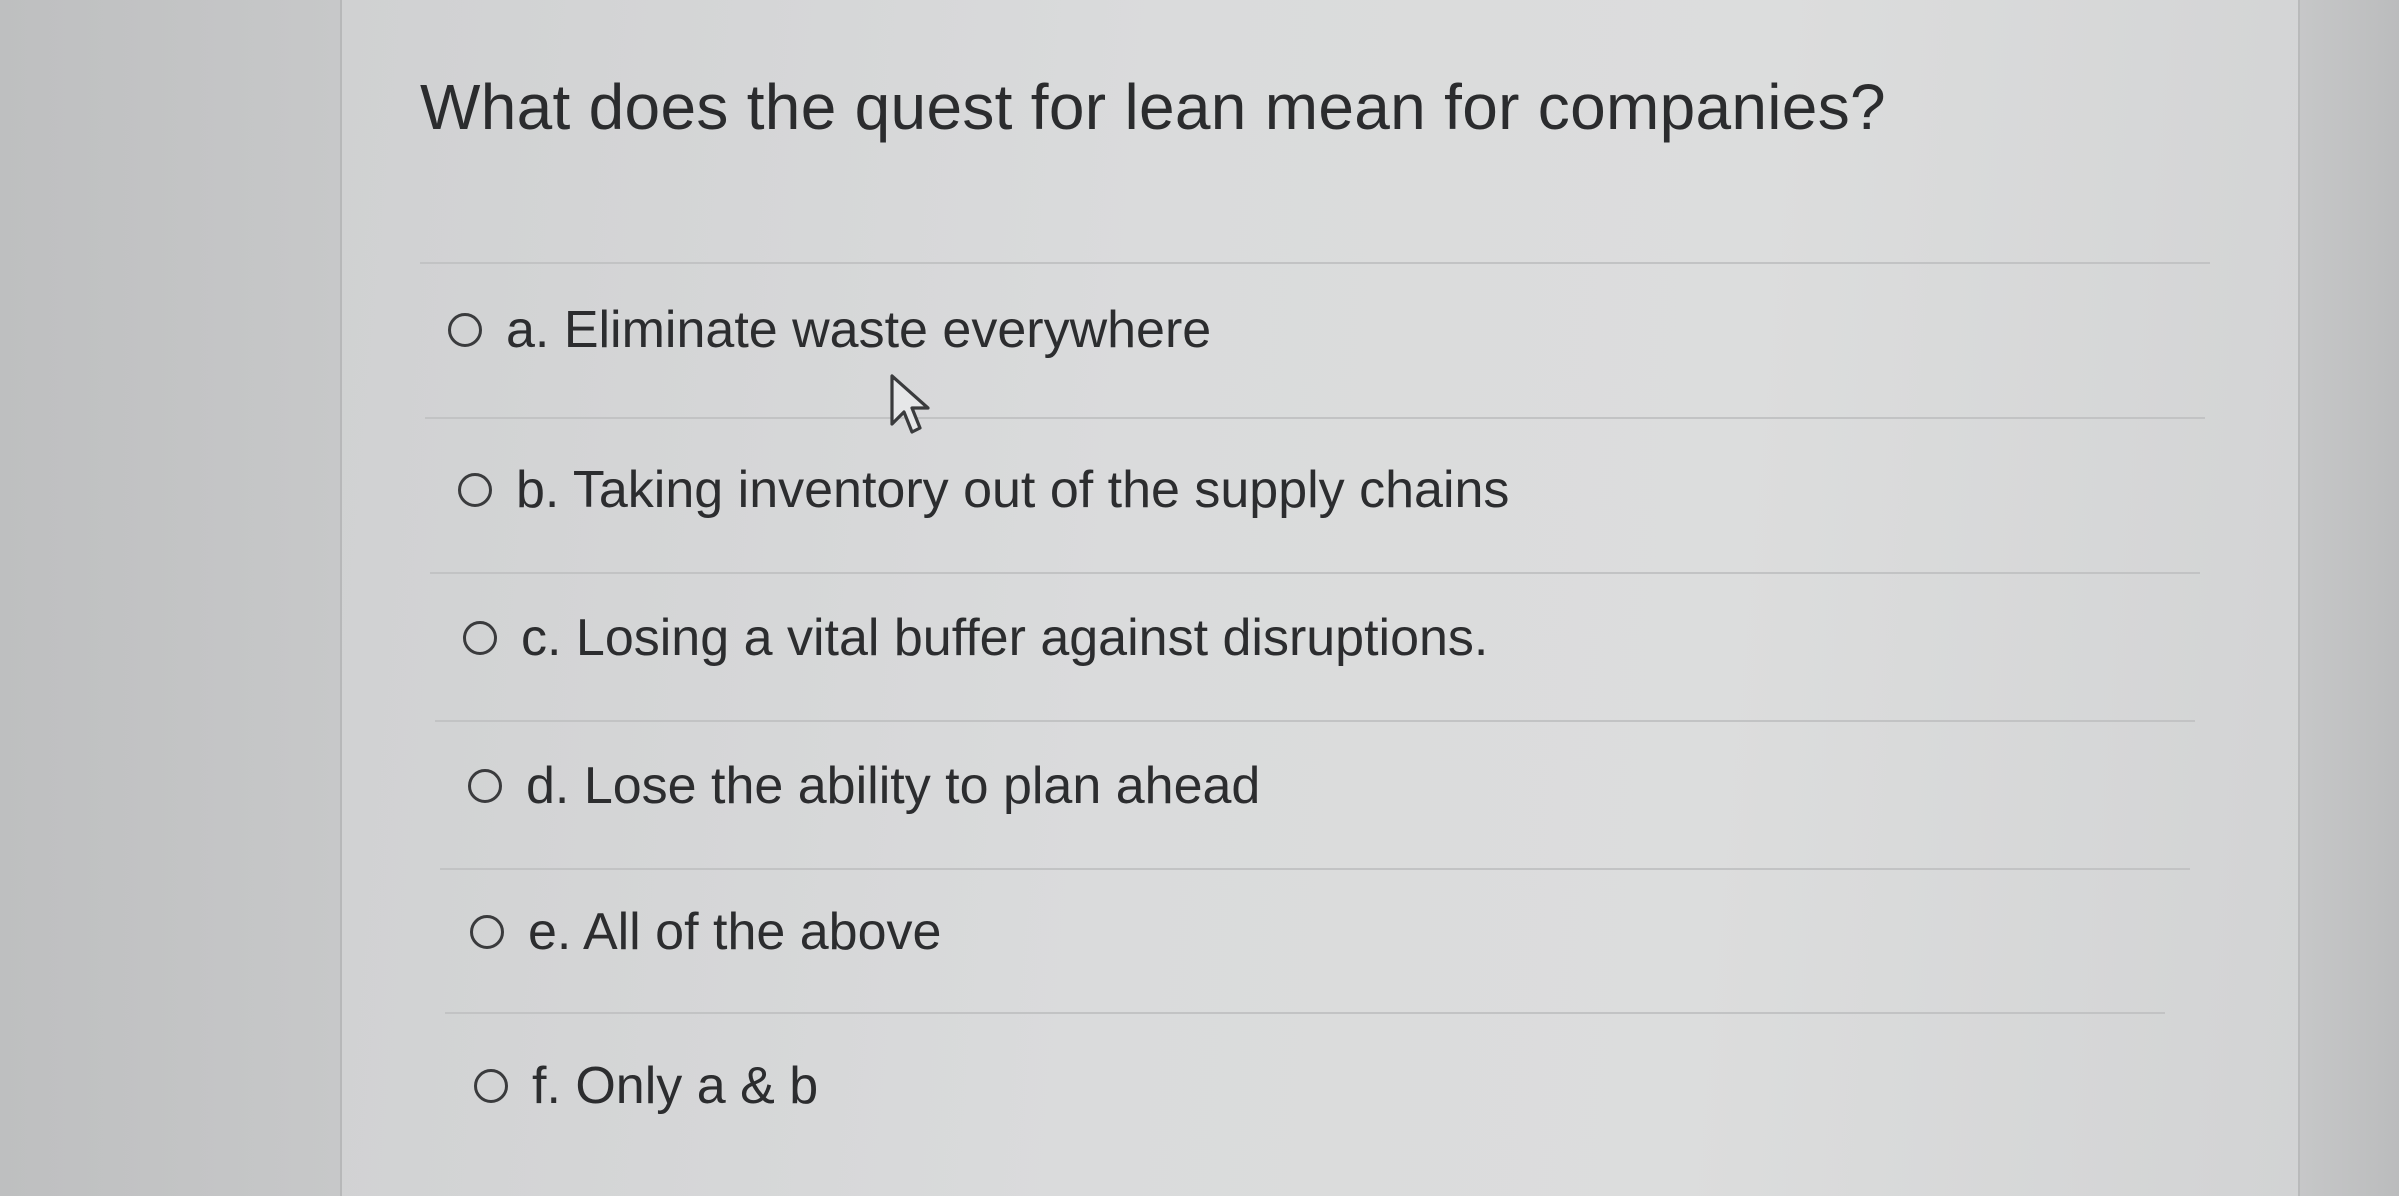 This screenshot has height=1196, width=2399. Describe the element at coordinates (491, 1086) in the screenshot. I see `radio-button-f` at that location.